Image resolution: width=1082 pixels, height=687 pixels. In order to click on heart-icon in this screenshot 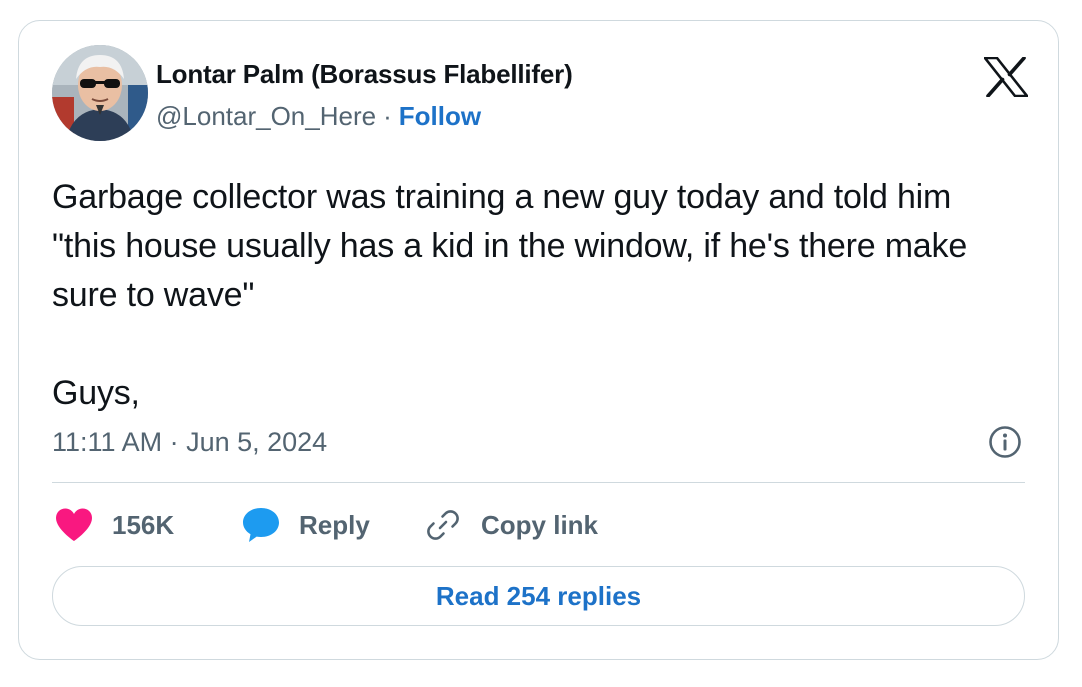, I will do `click(74, 525)`.